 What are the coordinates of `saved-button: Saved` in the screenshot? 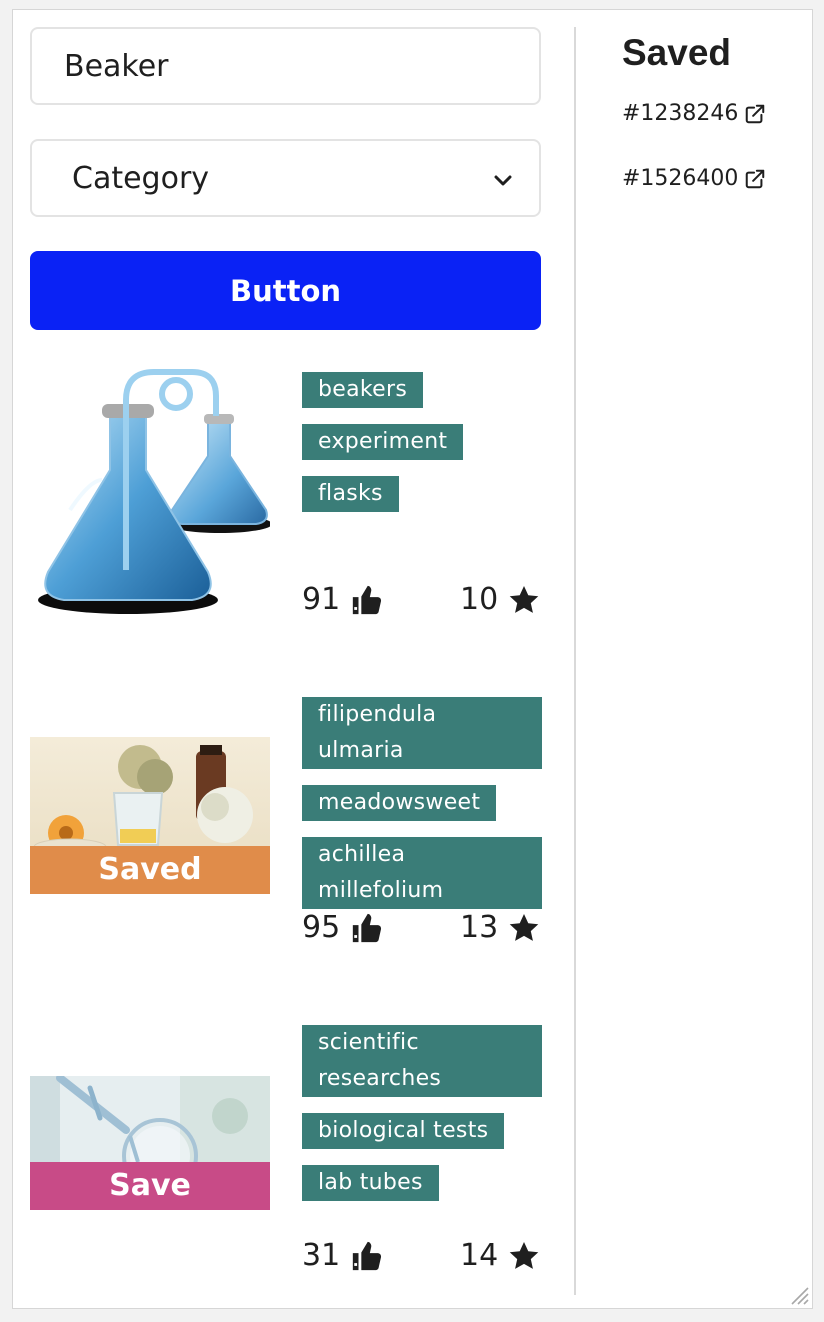 It's located at (150, 870).